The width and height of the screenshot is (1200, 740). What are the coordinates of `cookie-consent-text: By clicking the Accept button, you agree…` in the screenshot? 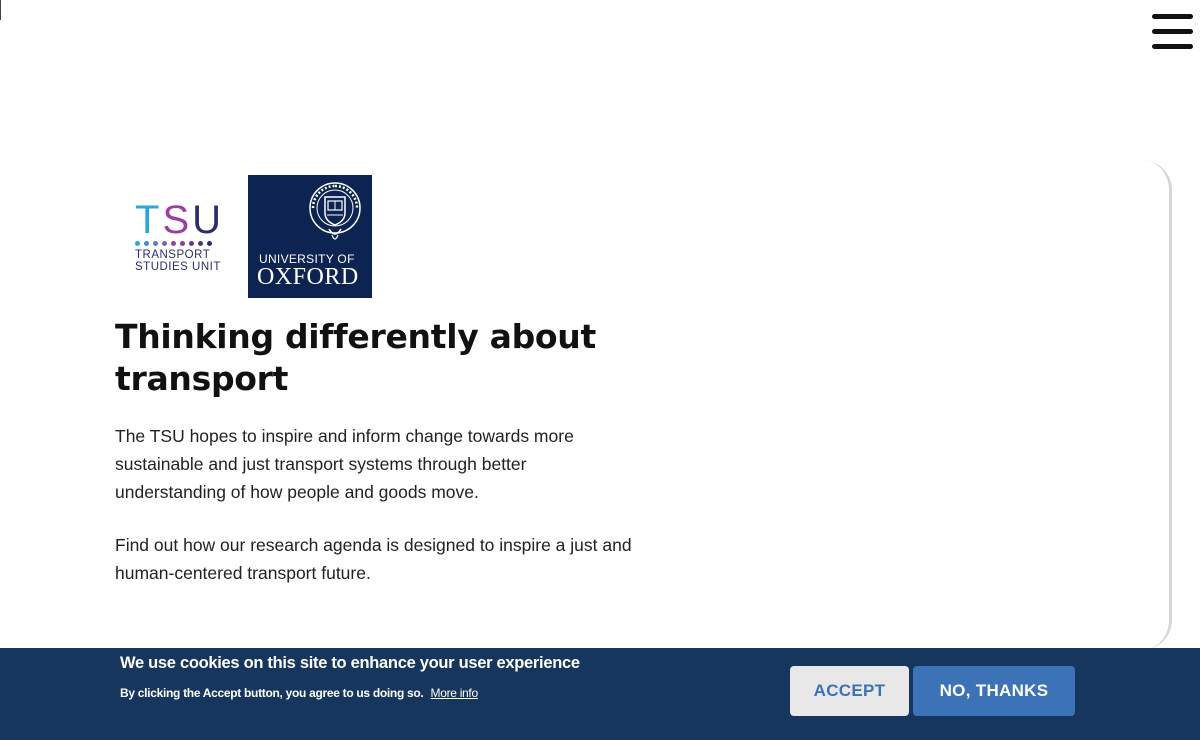 It's located at (272, 693).